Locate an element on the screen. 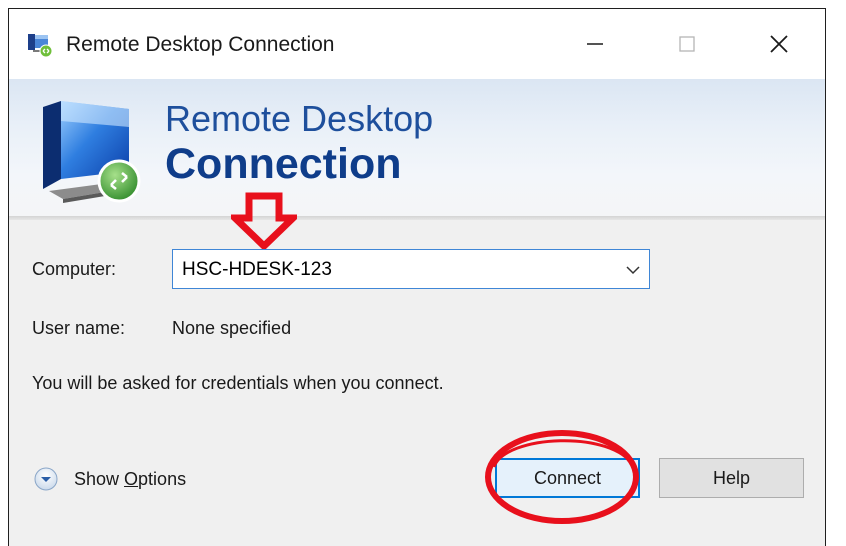  minimize-icon is located at coordinates (595, 44).